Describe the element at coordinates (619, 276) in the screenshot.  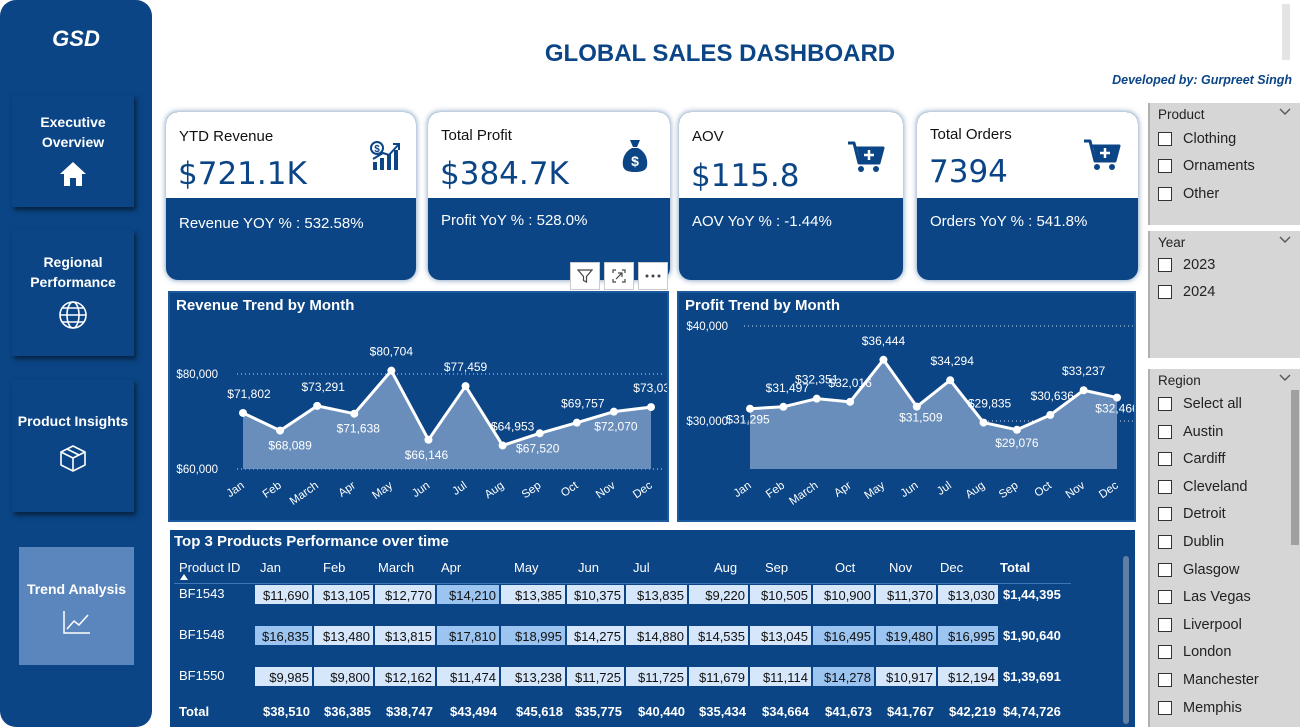
I see `focus-mode-icon` at that location.